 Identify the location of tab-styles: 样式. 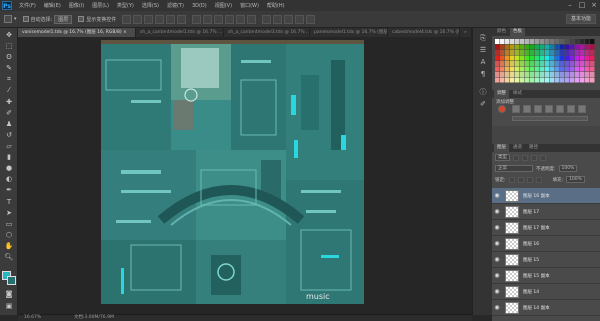
(517, 94).